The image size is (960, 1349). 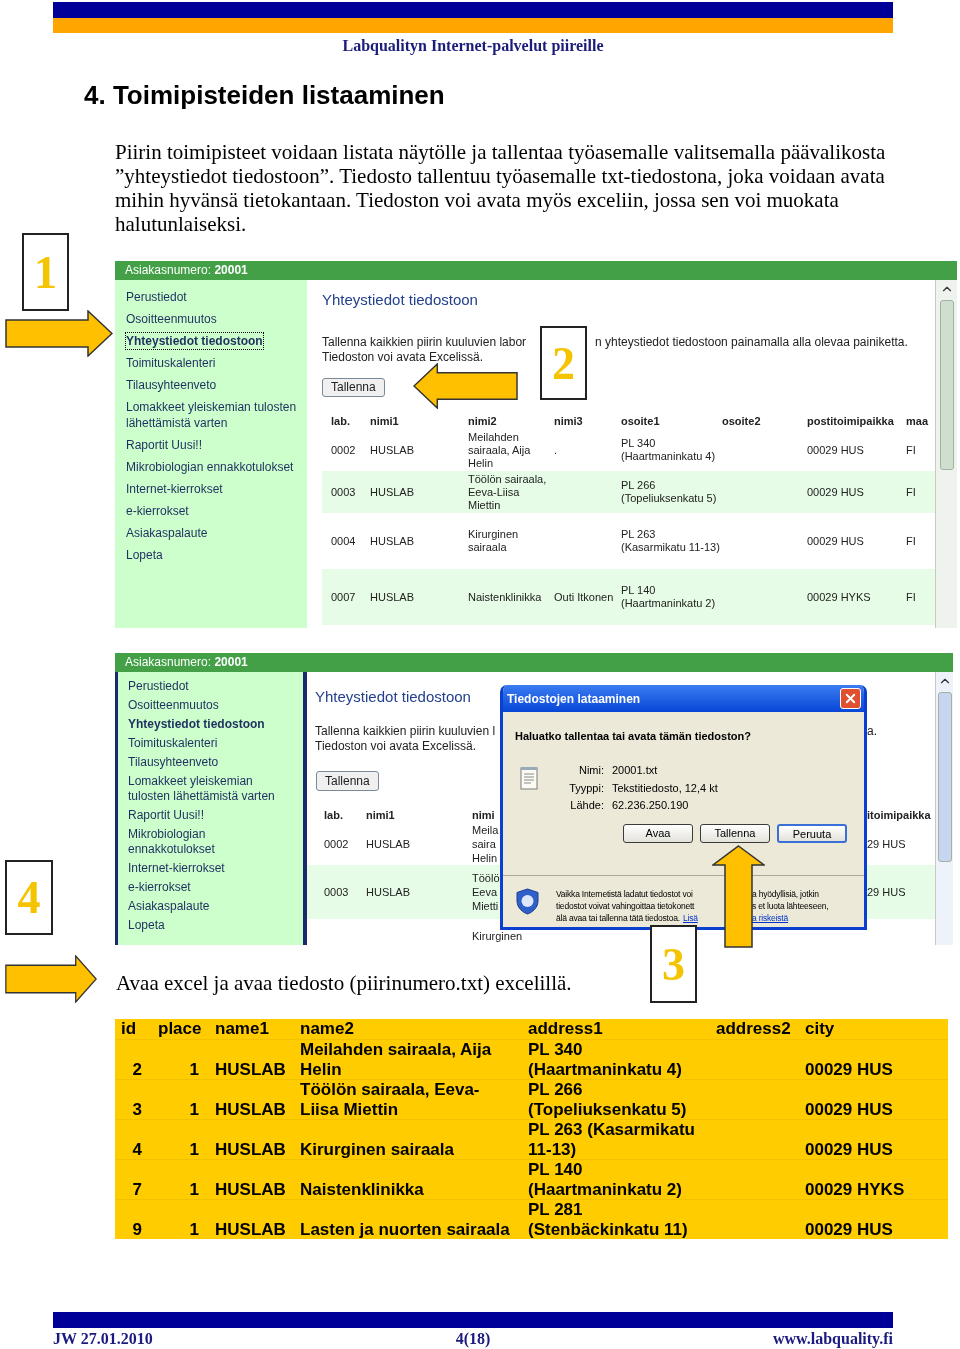 I want to click on table-cell: 29 HUS, so click(x=886, y=892).